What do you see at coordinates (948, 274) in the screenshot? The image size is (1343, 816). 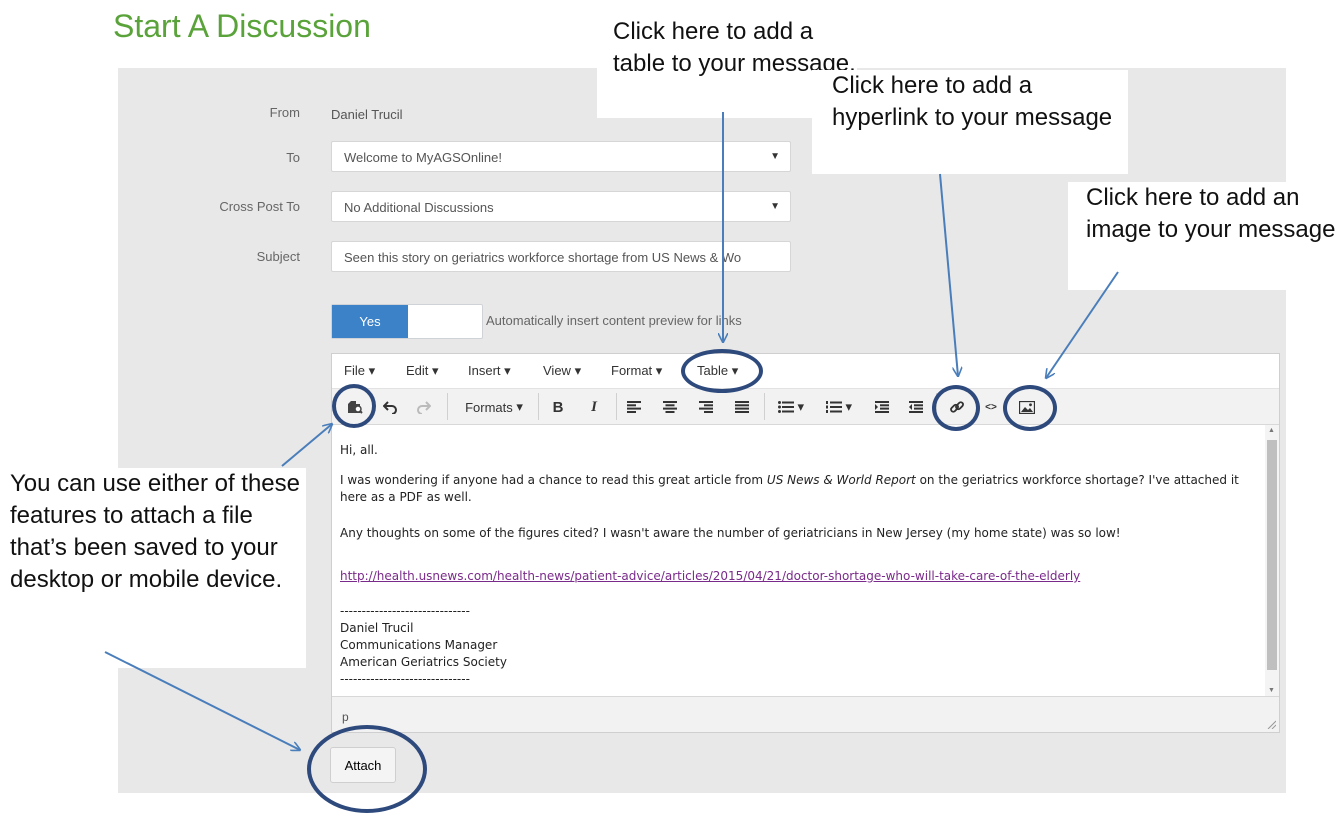 I see `arrow-to-link` at bounding box center [948, 274].